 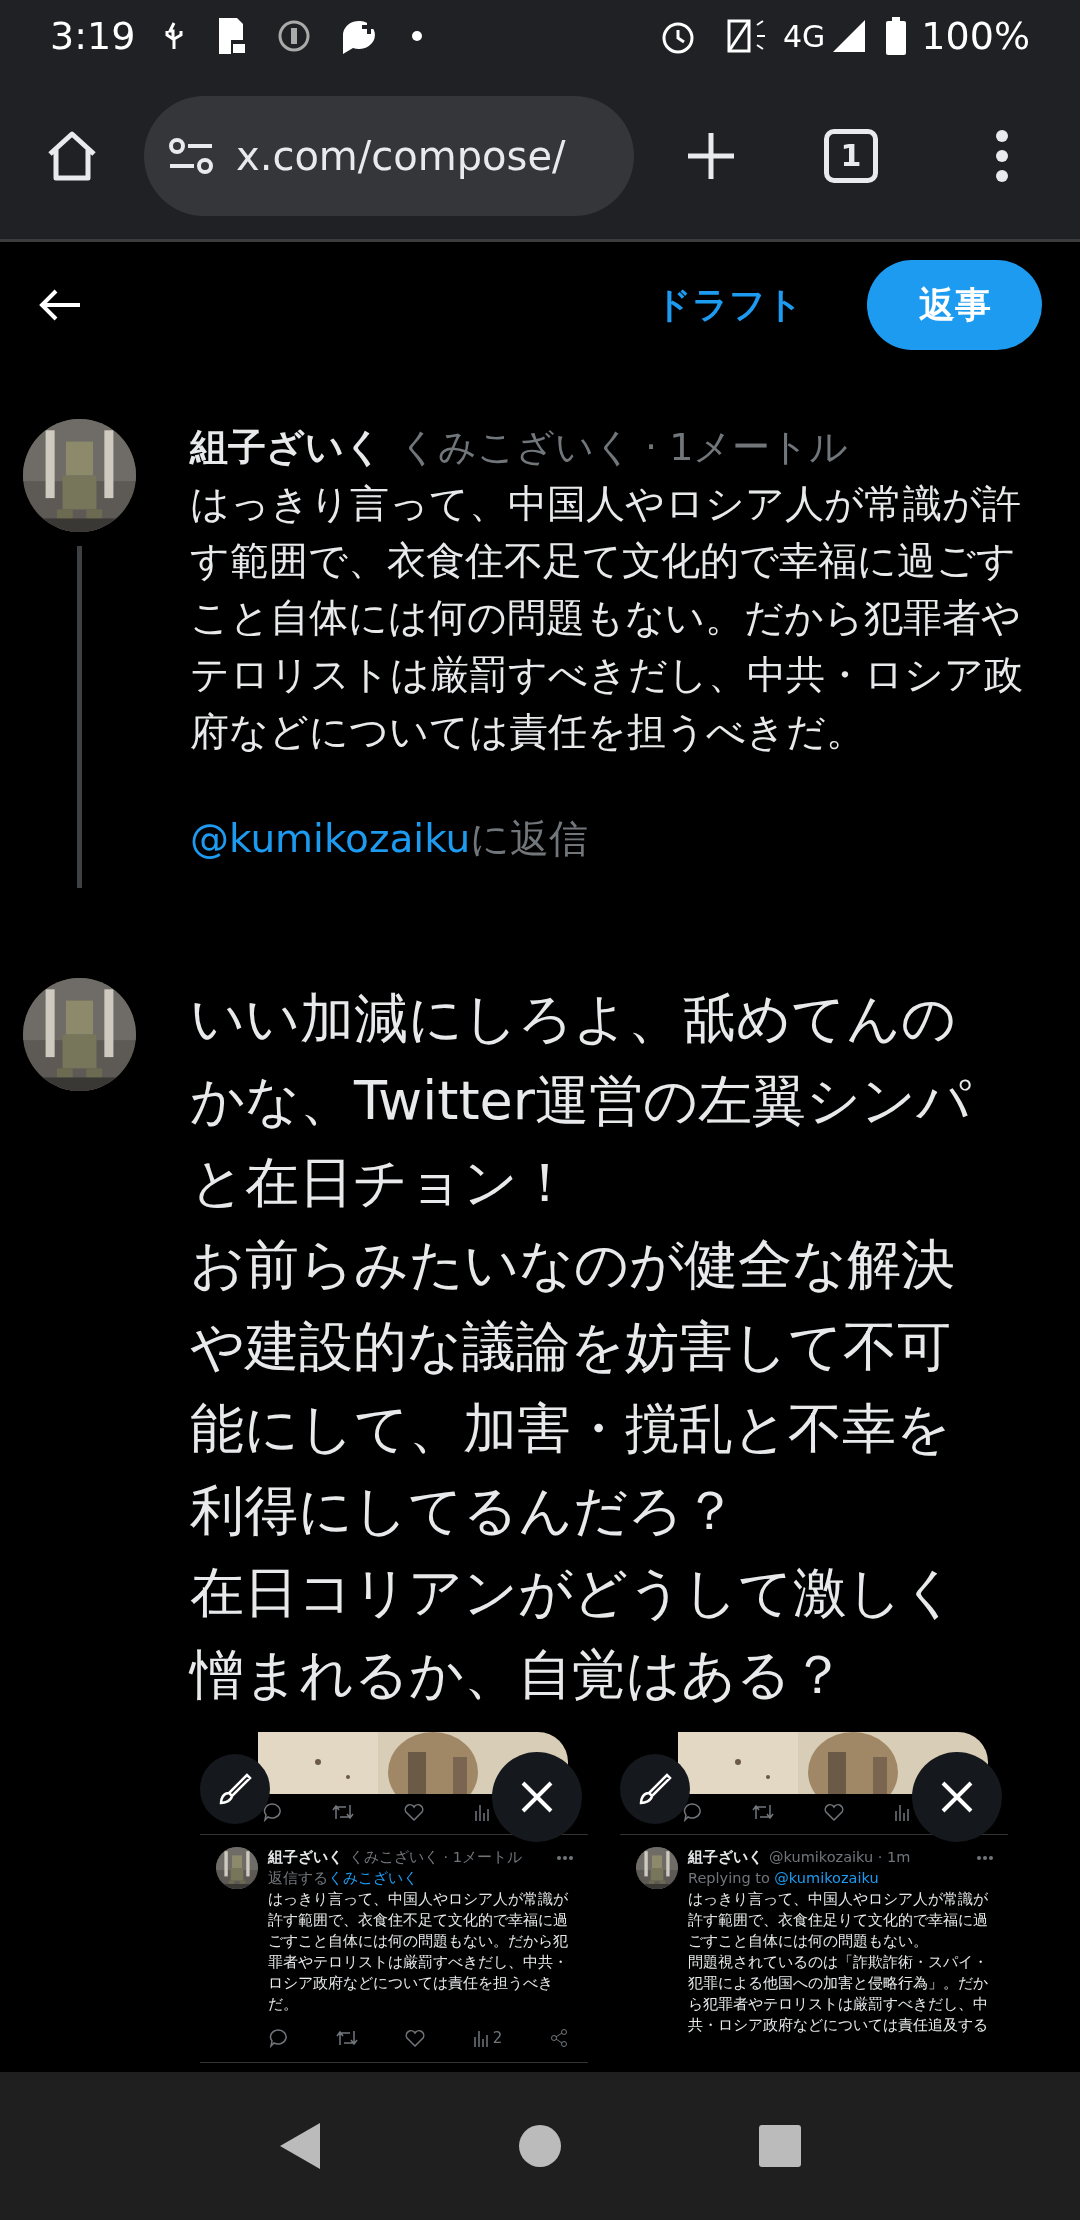 I want to click on drafts-link: ドラフト, so click(x=729, y=305).